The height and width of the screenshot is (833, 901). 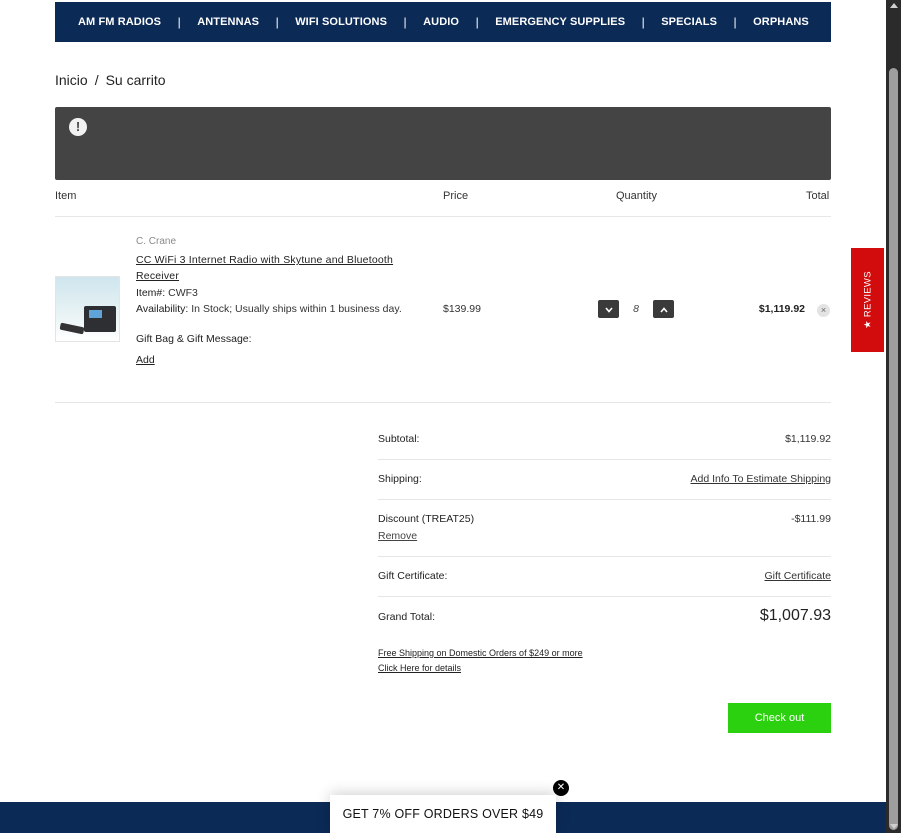 What do you see at coordinates (818, 196) in the screenshot?
I see `column-header-total: Total` at bounding box center [818, 196].